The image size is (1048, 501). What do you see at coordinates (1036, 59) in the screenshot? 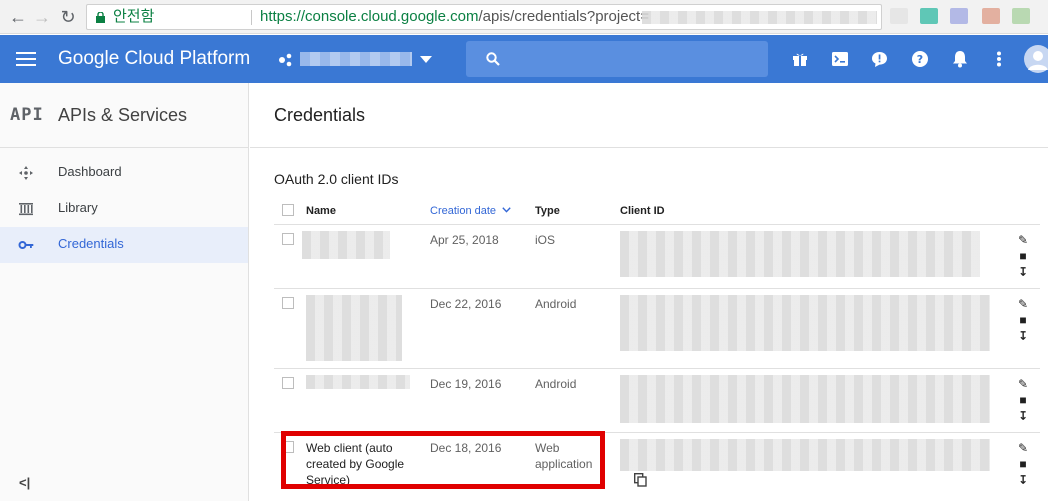
I see `avatar` at bounding box center [1036, 59].